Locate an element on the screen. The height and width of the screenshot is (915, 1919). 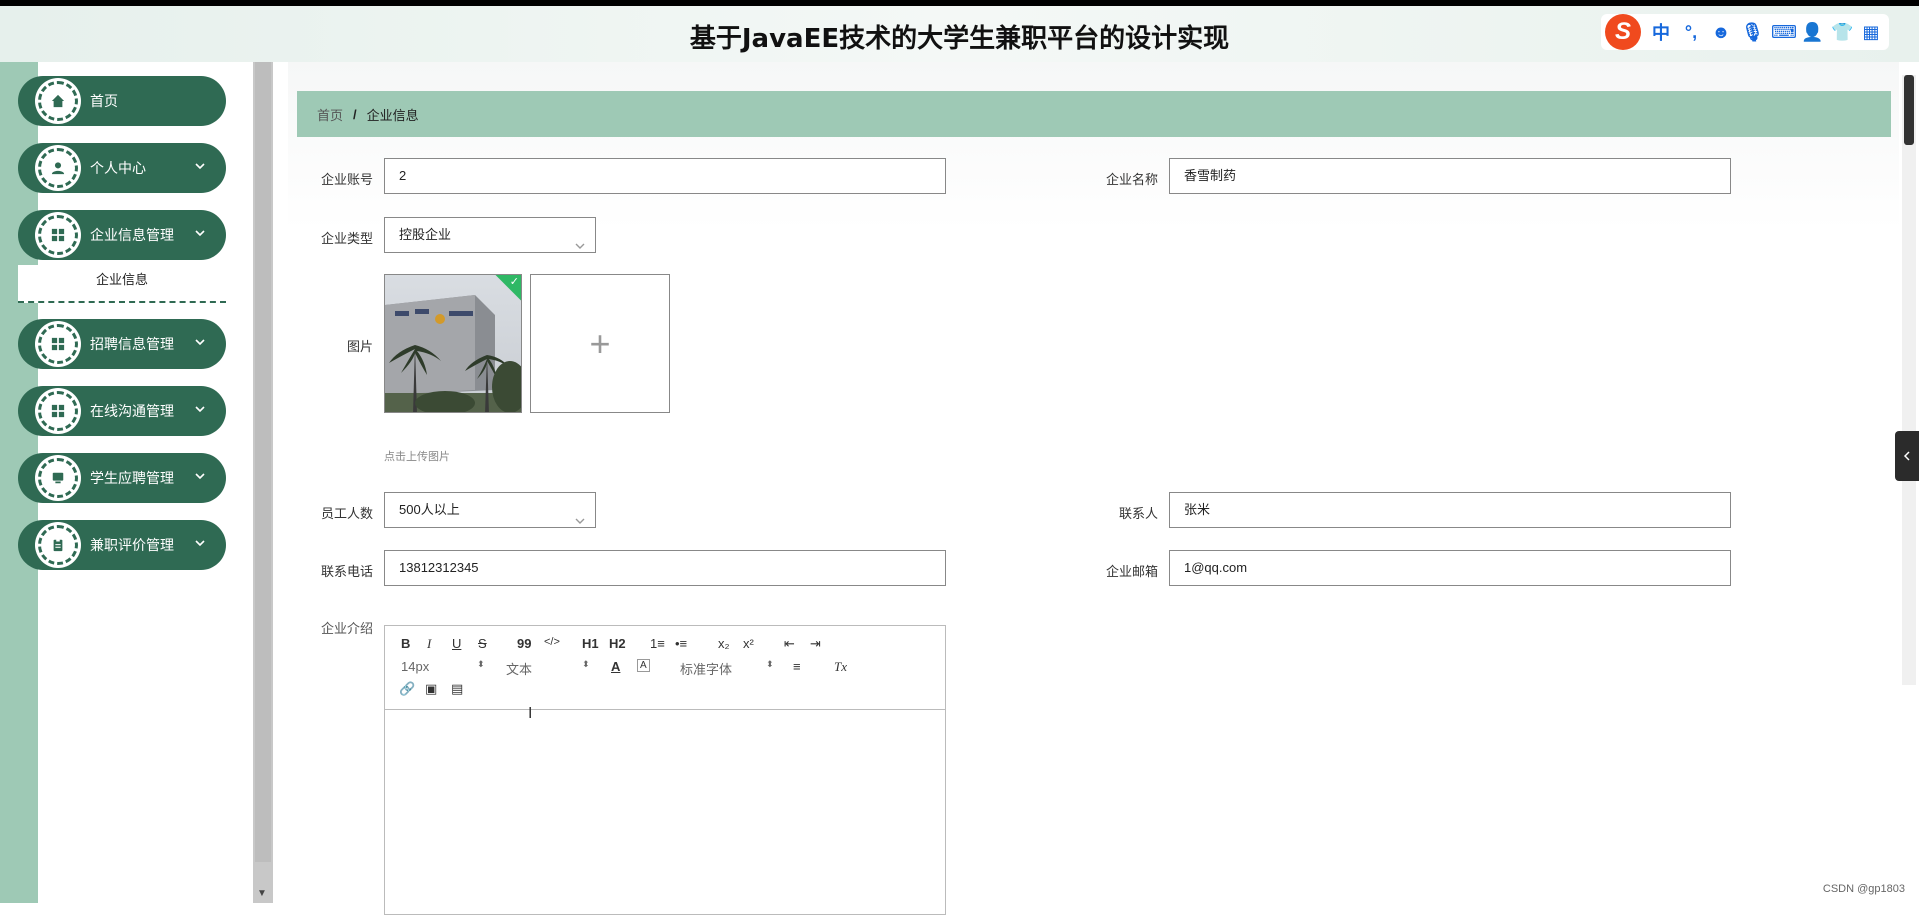
company-photo: ✓ is located at coordinates (453, 343).